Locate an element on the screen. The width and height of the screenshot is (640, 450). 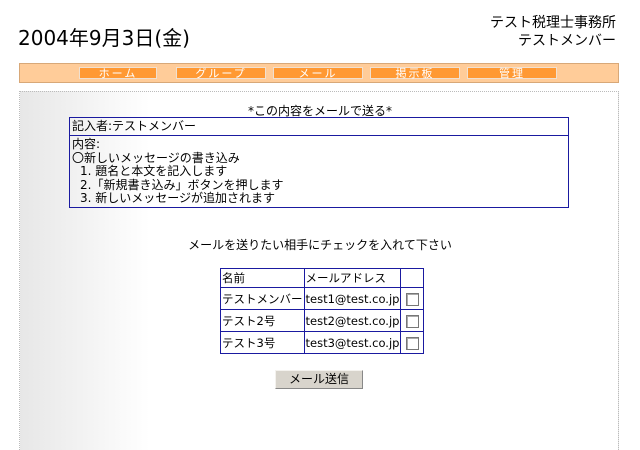
recipient-name: テストメンバー is located at coordinates (262, 298).